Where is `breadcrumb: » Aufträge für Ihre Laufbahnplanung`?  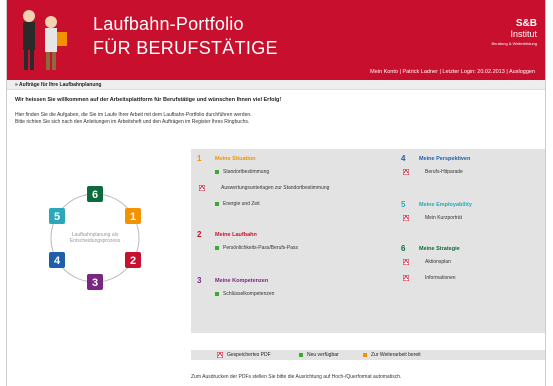 breadcrumb: » Aufträge für Ihre Laufbahnplanung is located at coordinates (276, 85).